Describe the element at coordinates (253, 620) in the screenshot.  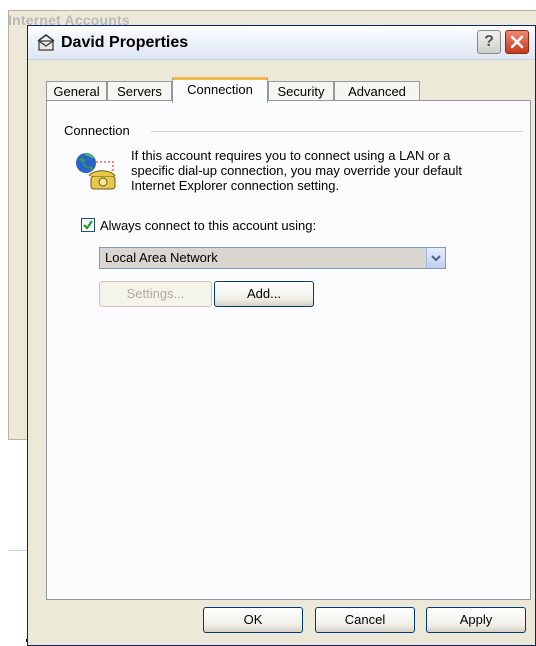
I see `ok-button: OK` at that location.